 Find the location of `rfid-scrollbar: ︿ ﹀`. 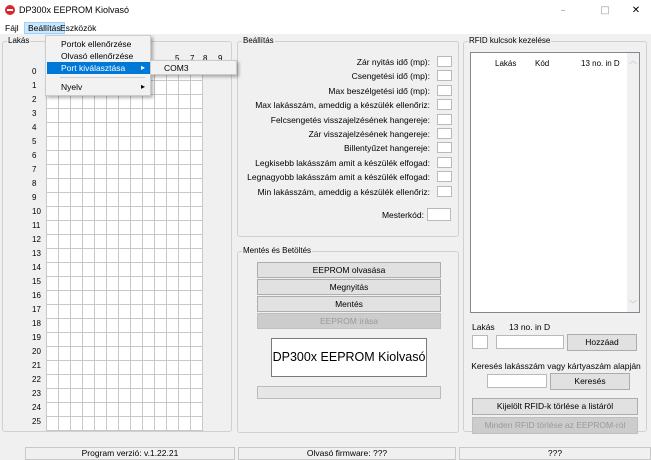

rfid-scrollbar: ︿ ﹀ is located at coordinates (633, 182).